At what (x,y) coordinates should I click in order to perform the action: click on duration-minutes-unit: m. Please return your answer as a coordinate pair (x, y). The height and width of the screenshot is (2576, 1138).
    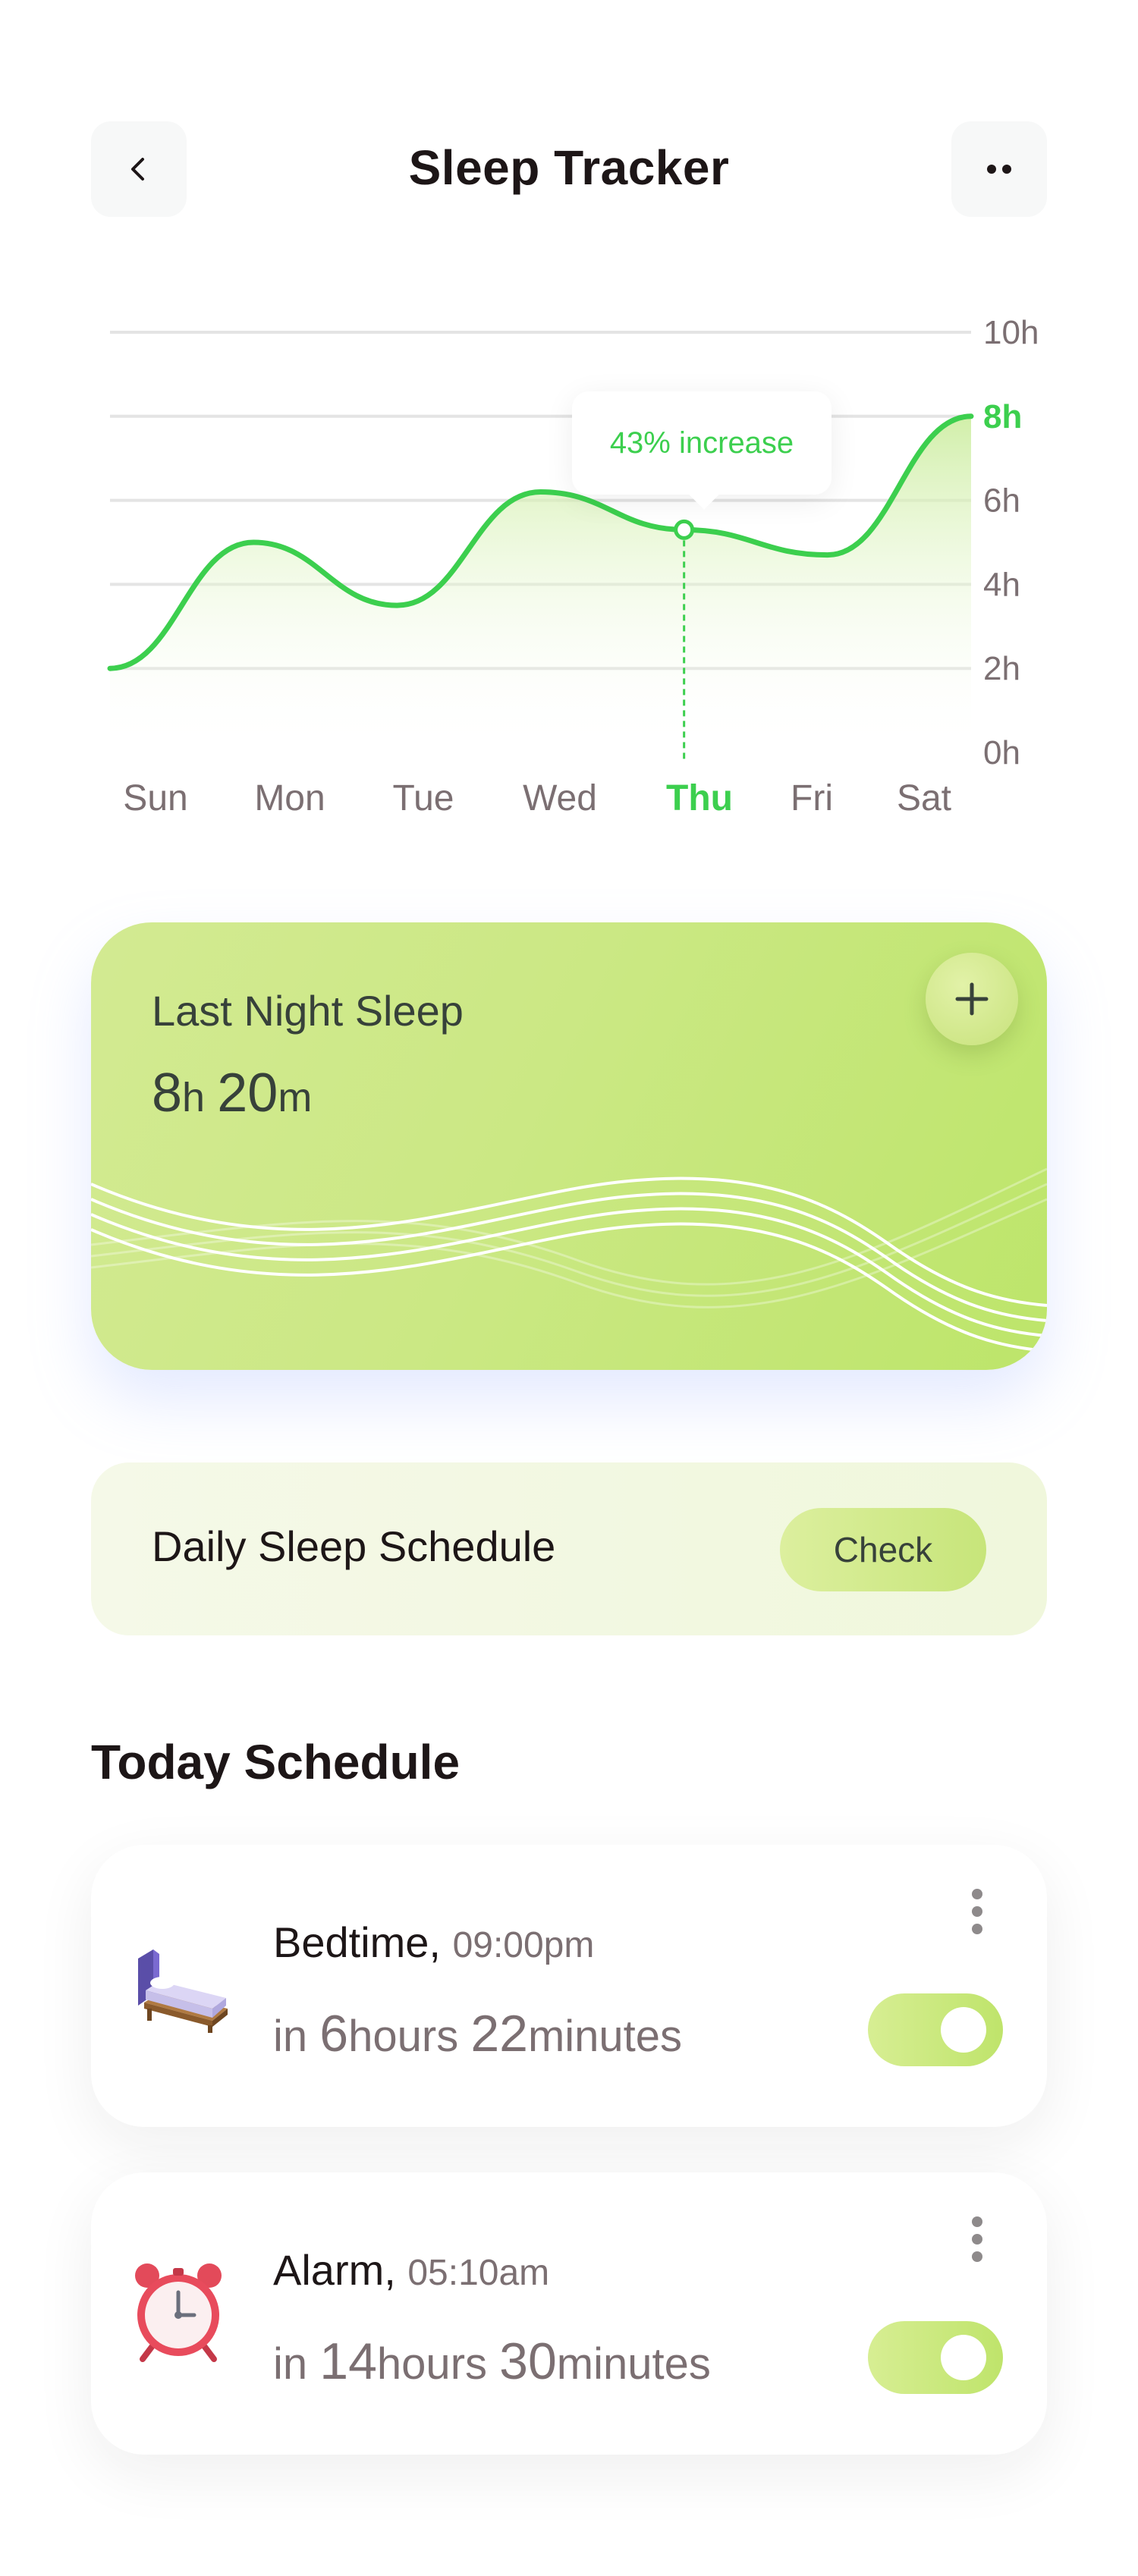
    Looking at the image, I should click on (296, 1097).